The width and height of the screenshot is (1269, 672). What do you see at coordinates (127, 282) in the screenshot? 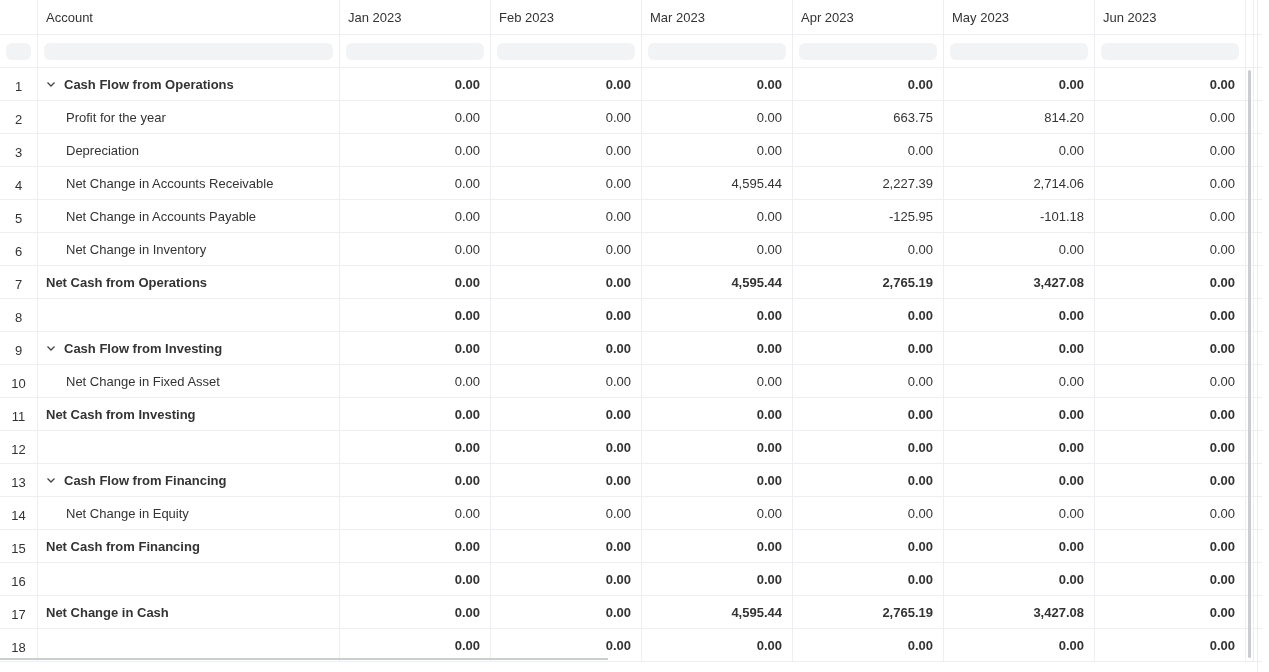
I see `account-name: Net Cash from Operations` at bounding box center [127, 282].